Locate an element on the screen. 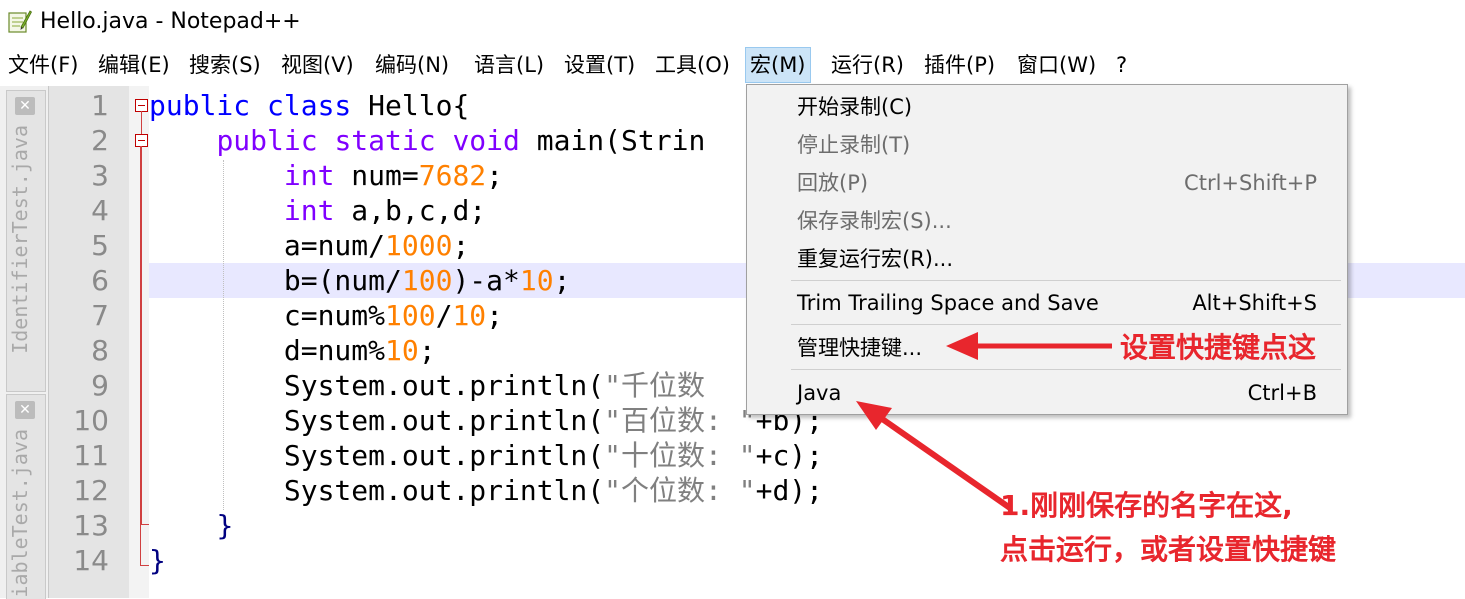 The height and width of the screenshot is (599, 1465). code-line-5: a=num/1000; is located at coordinates (309, 245).